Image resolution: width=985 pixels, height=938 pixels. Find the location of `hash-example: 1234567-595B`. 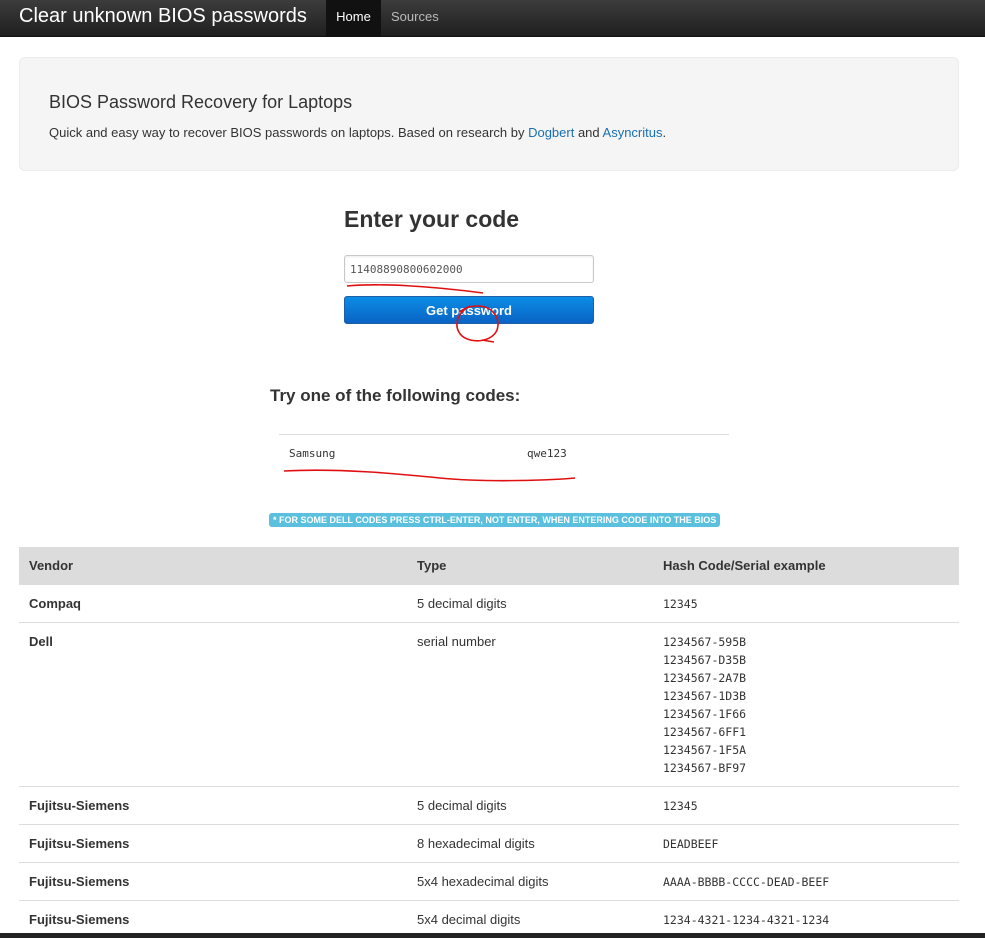

hash-example: 1234567-595B is located at coordinates (705, 641).